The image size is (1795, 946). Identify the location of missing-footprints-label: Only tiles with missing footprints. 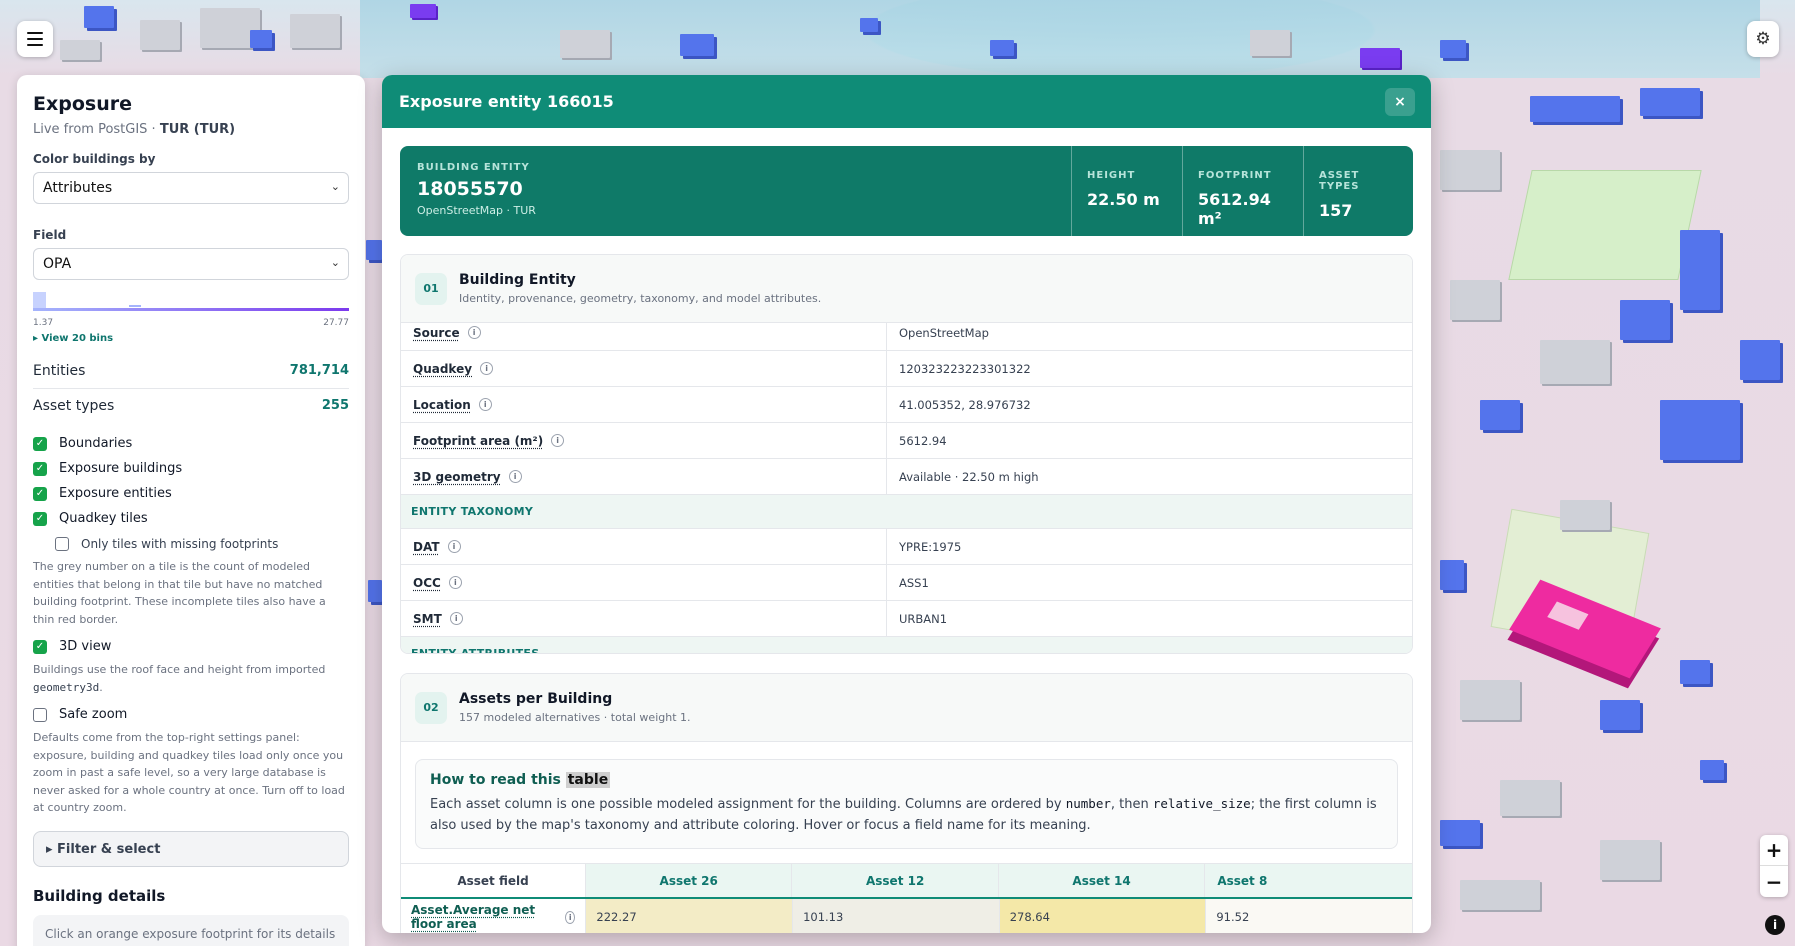
(180, 543).